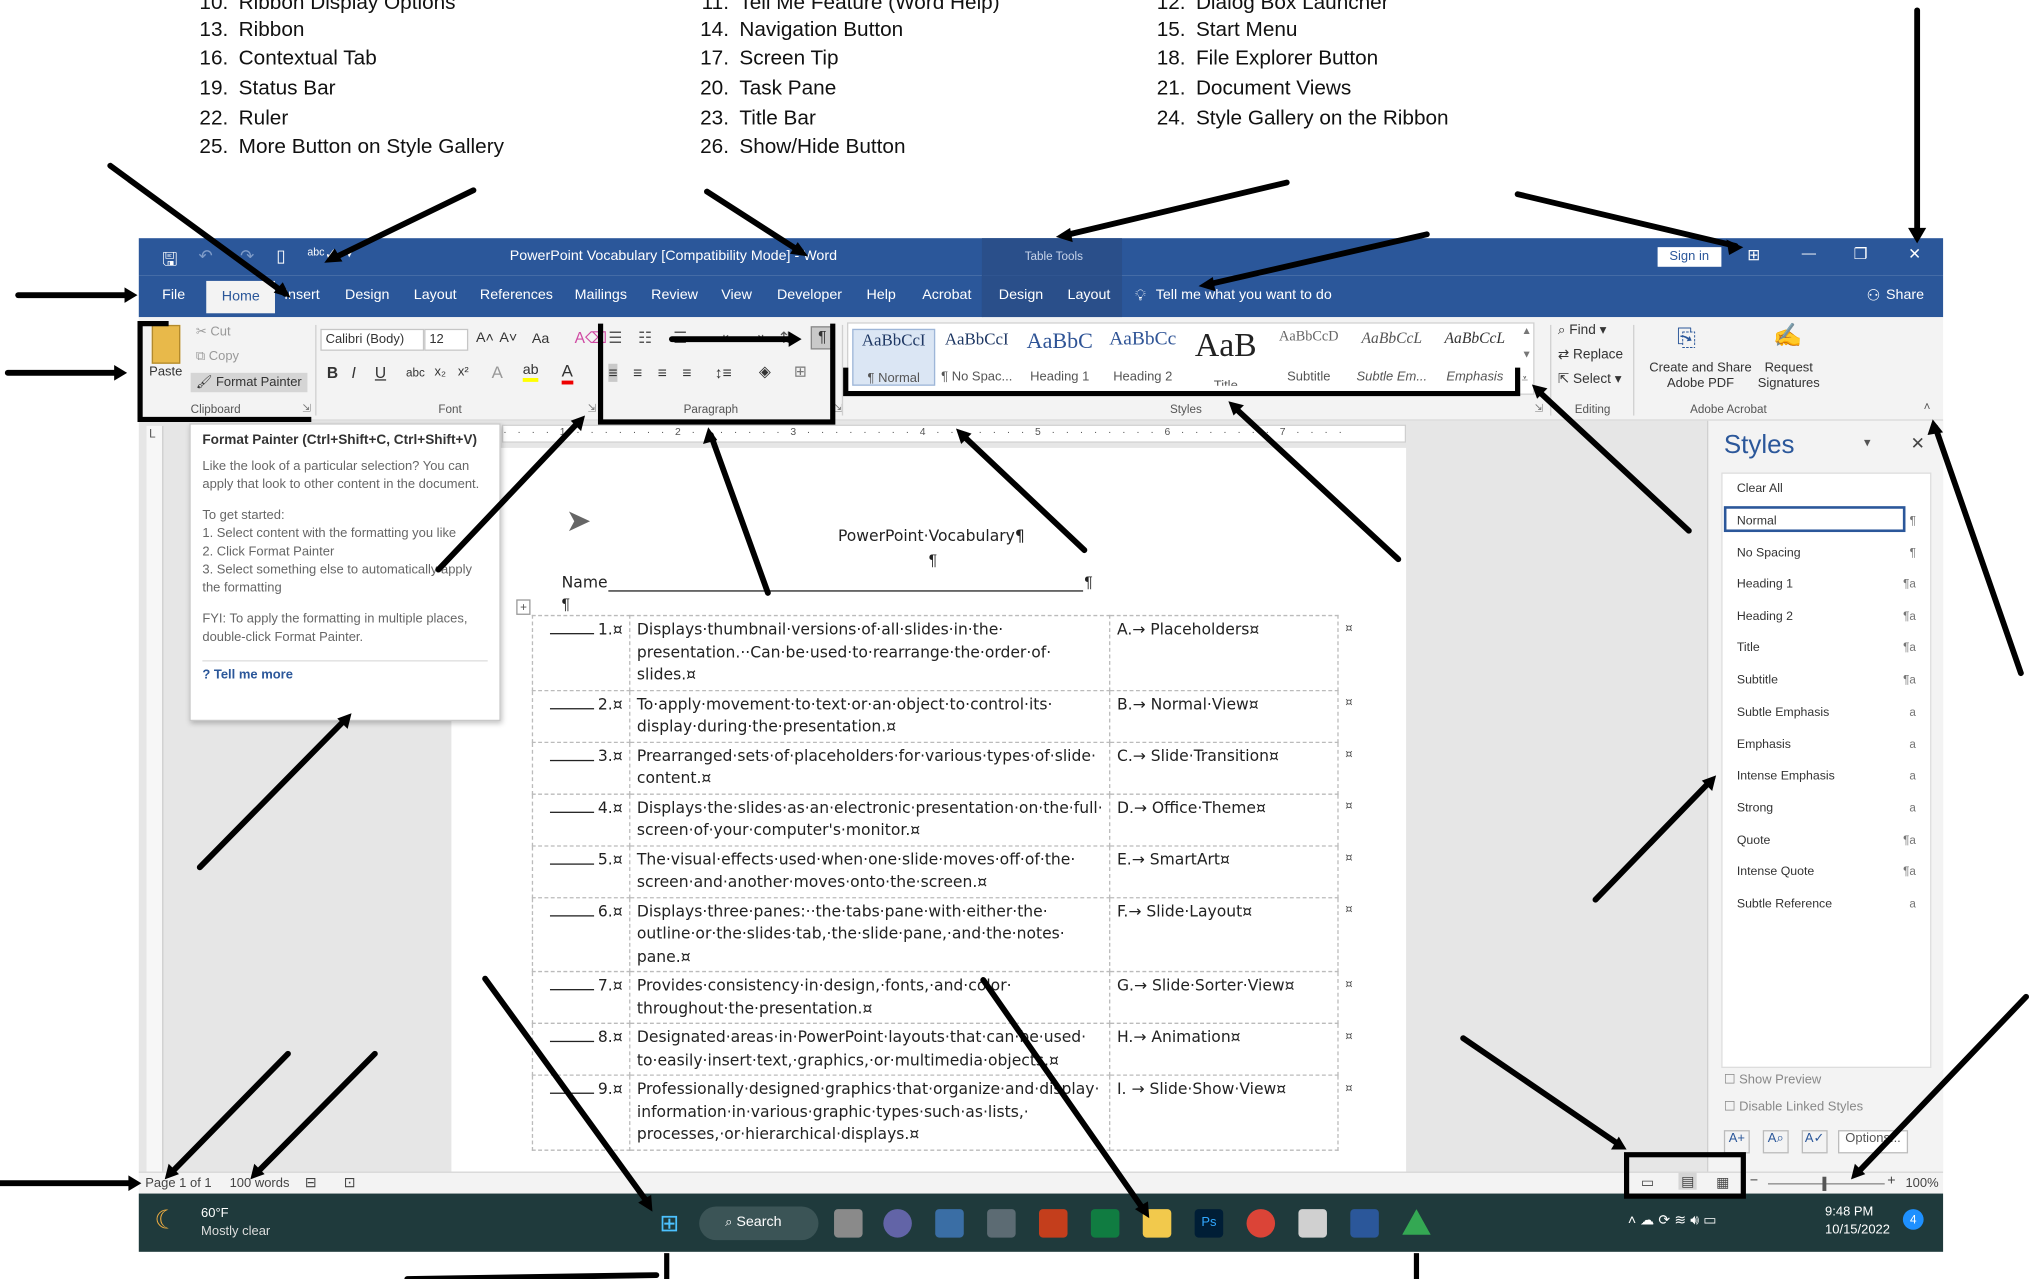  I want to click on style-item: Quote ¶a, so click(1826, 841).